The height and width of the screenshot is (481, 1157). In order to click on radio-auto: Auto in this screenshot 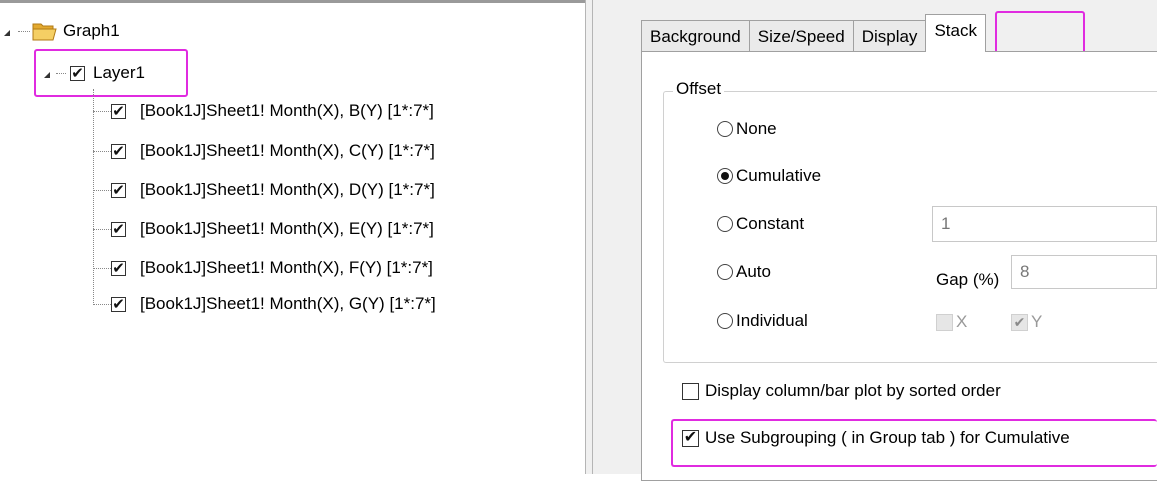, I will do `click(744, 272)`.